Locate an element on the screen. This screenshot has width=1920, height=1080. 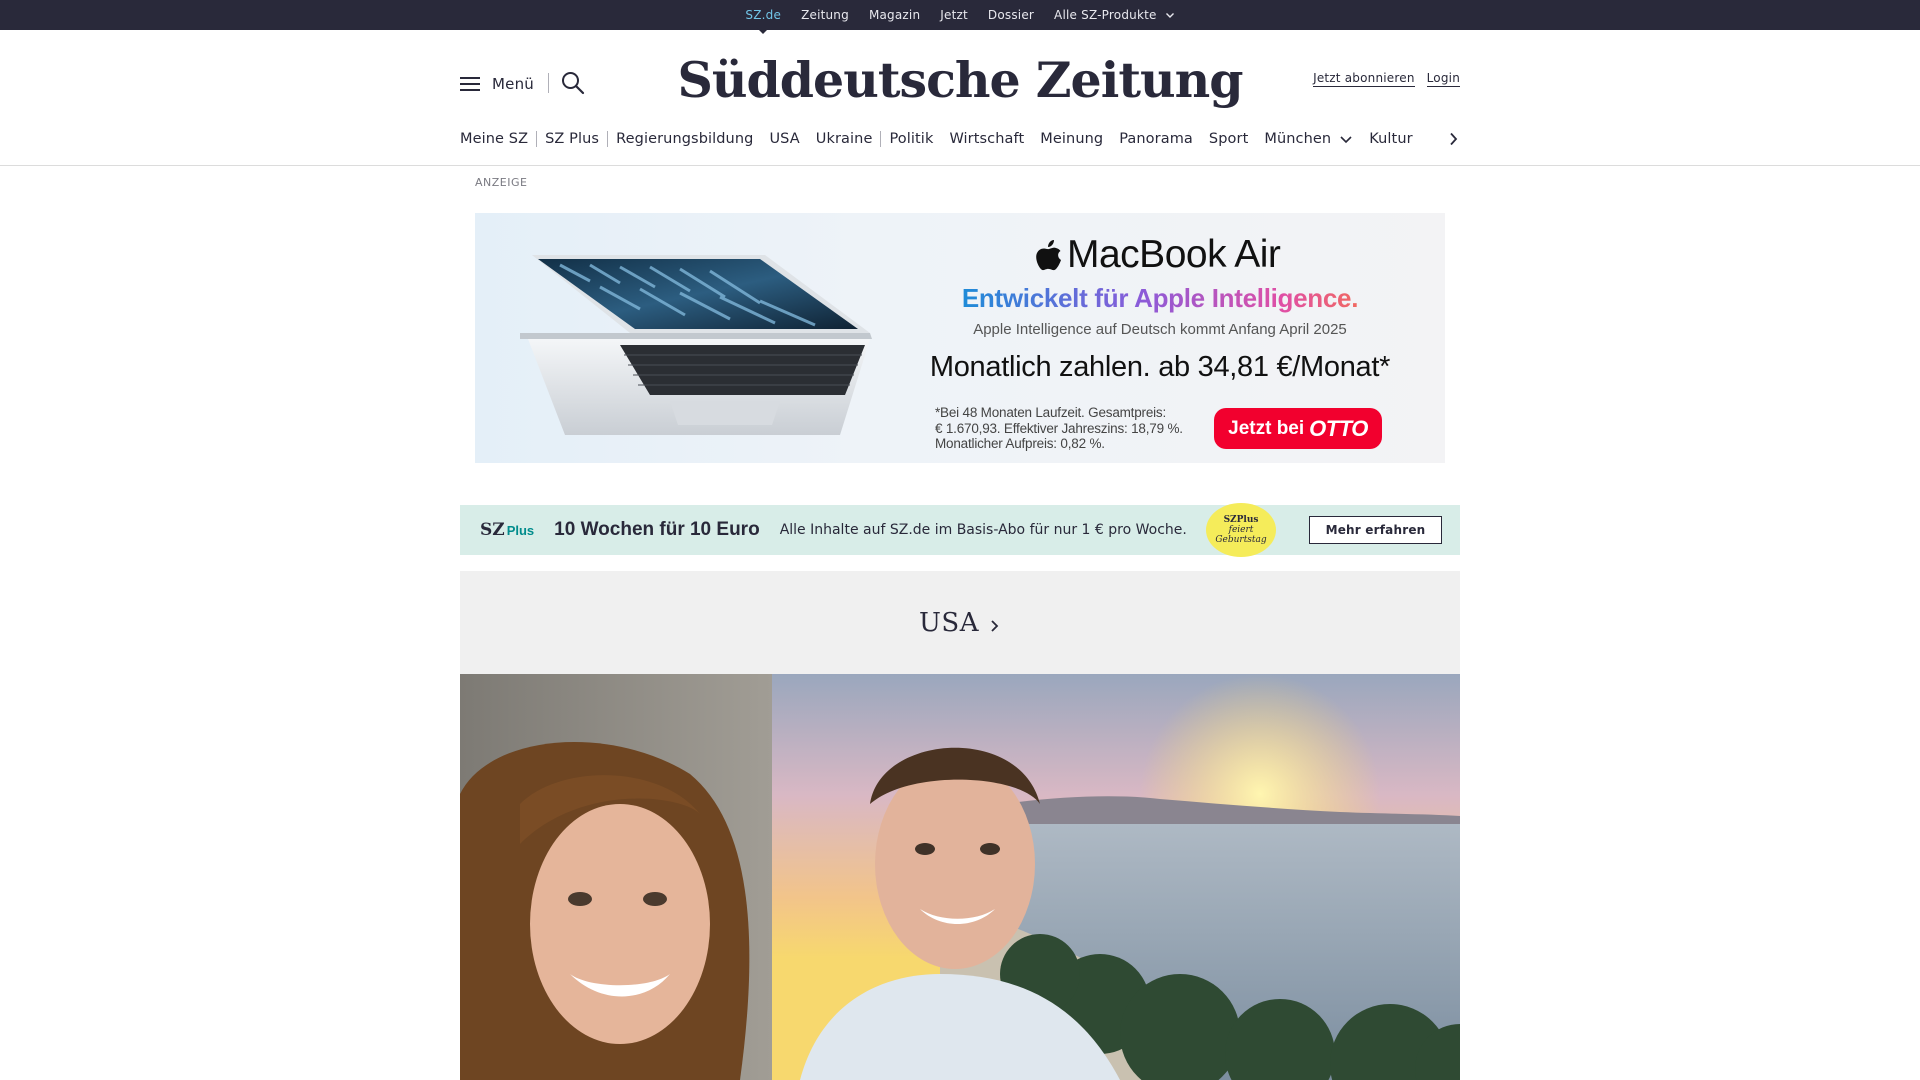
sz-plus-logo: SZ Plus is located at coordinates (507, 530).